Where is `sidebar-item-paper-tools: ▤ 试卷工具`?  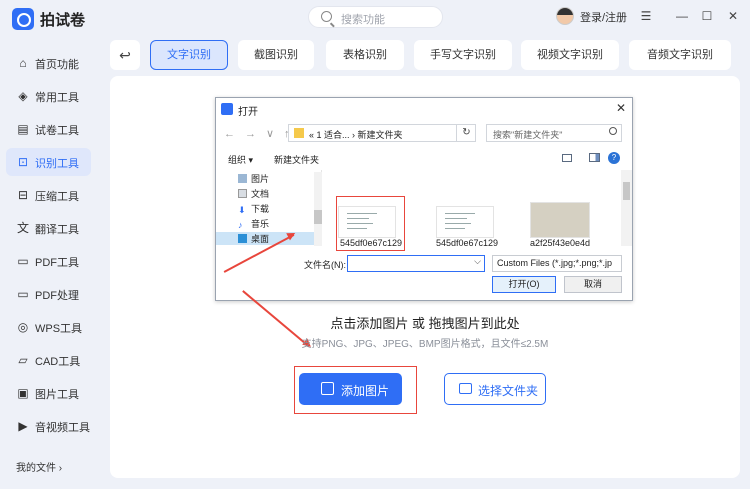 sidebar-item-paper-tools: ▤ 试卷工具 is located at coordinates (48, 129).